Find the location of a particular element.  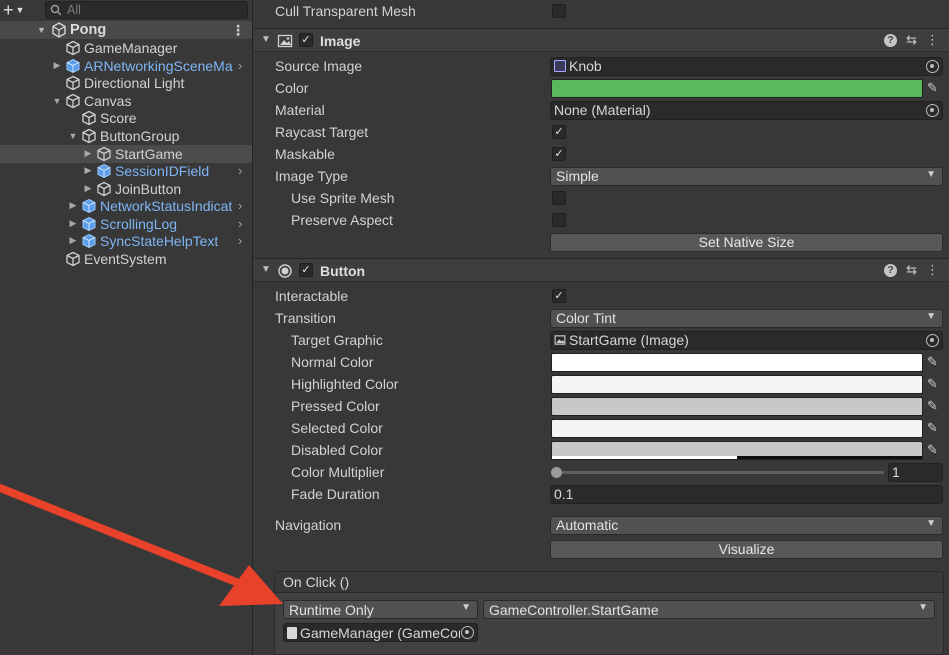

event-target-object-field: GameManager (GameCor is located at coordinates (380, 632).